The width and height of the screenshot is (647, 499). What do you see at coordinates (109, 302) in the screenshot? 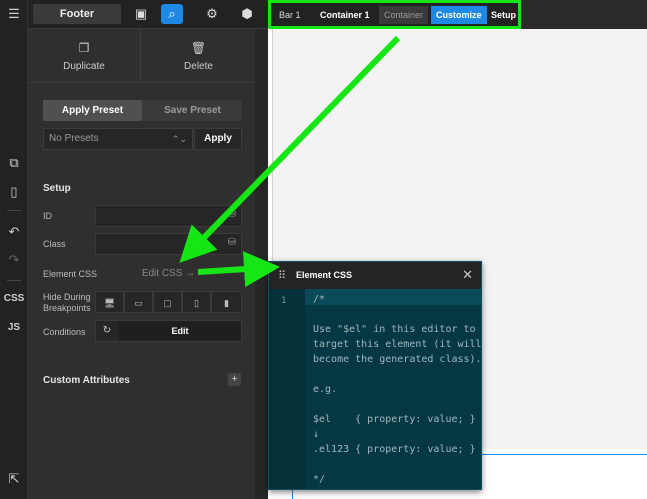
I see `desktop-icon: 🖥` at bounding box center [109, 302].